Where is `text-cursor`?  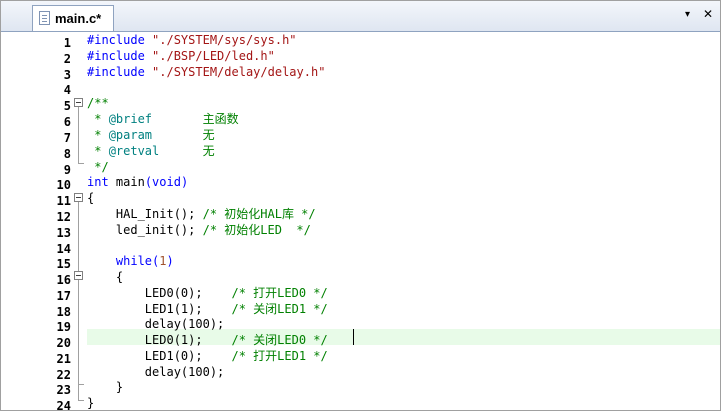
text-cursor is located at coordinates (353, 337).